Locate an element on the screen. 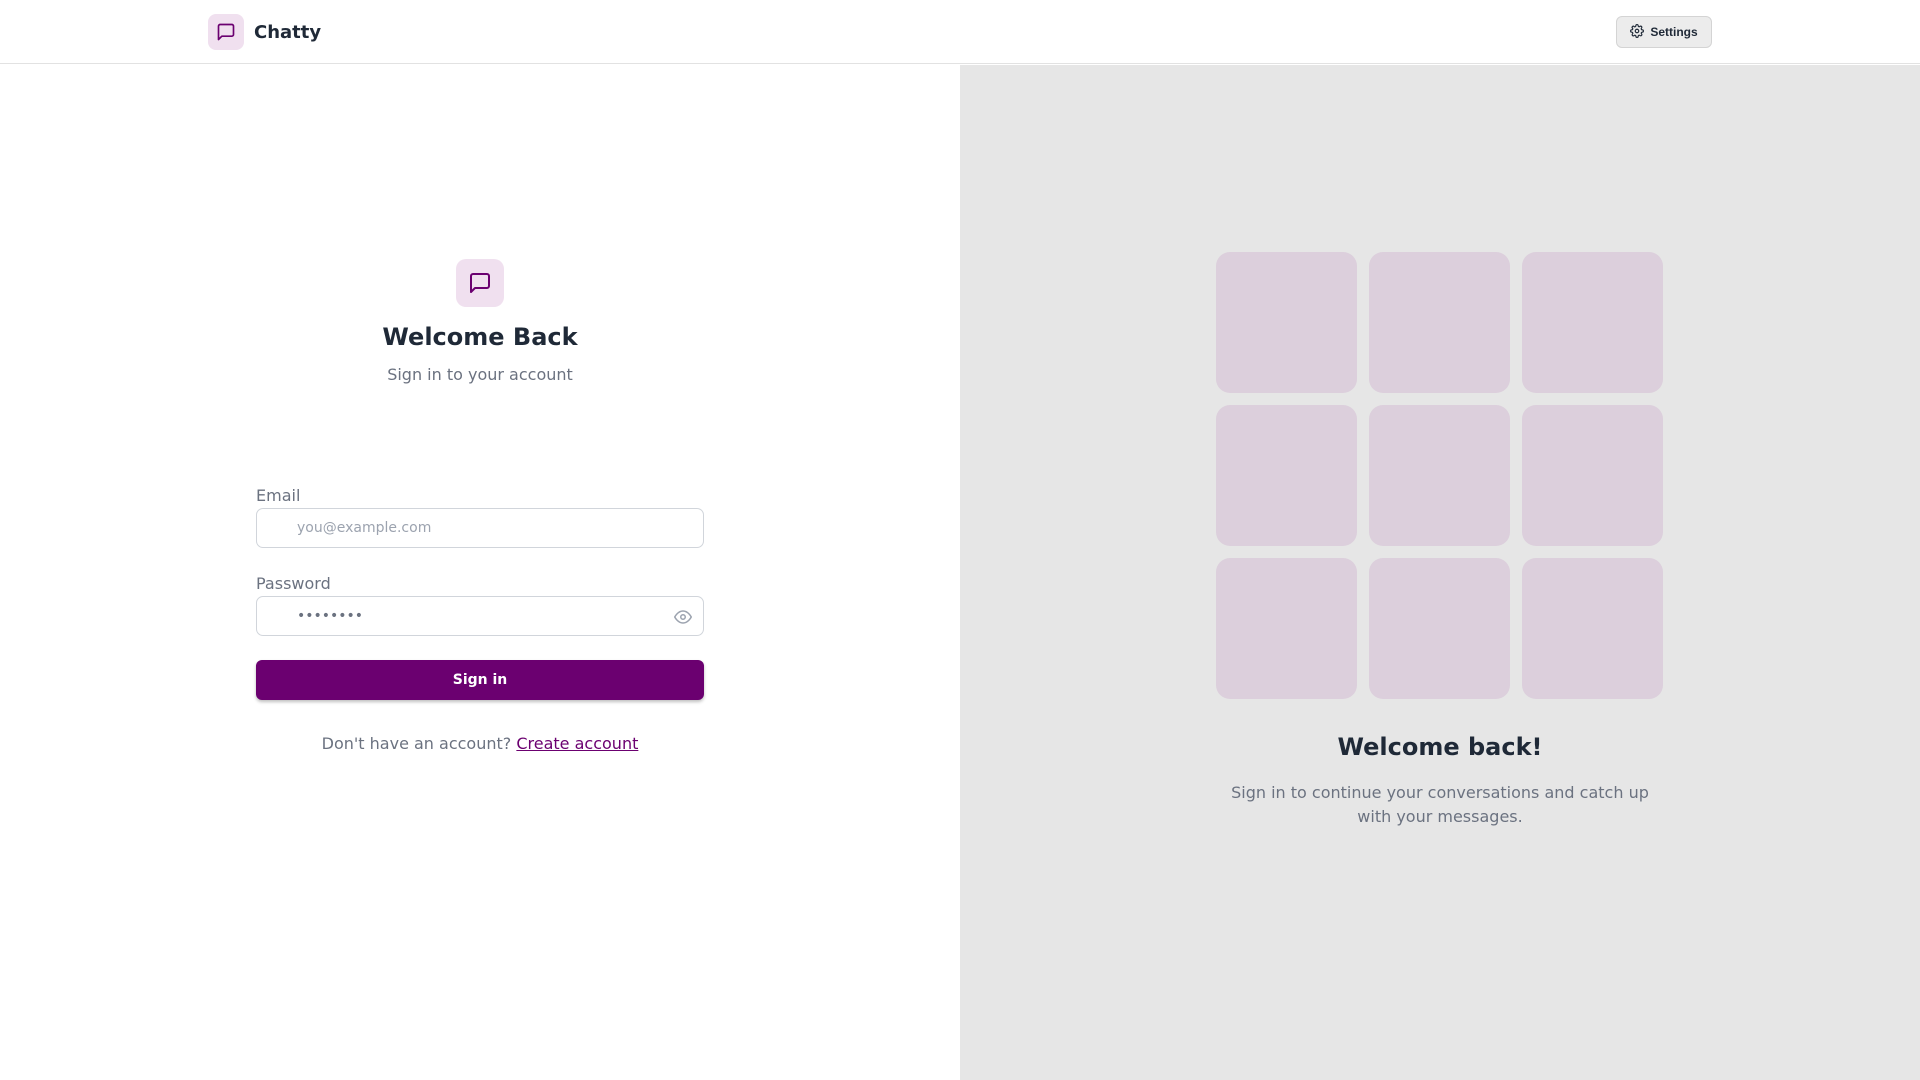 The image size is (1920, 1080). settings-button: Settings is located at coordinates (1664, 32).